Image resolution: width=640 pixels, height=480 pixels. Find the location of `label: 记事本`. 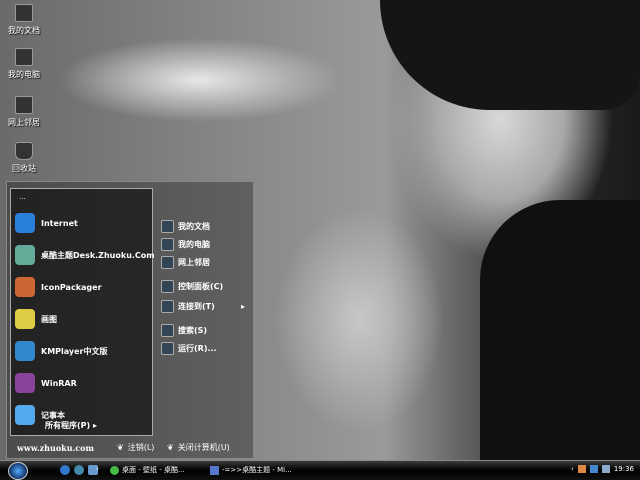

label: 记事本 is located at coordinates (53, 415).